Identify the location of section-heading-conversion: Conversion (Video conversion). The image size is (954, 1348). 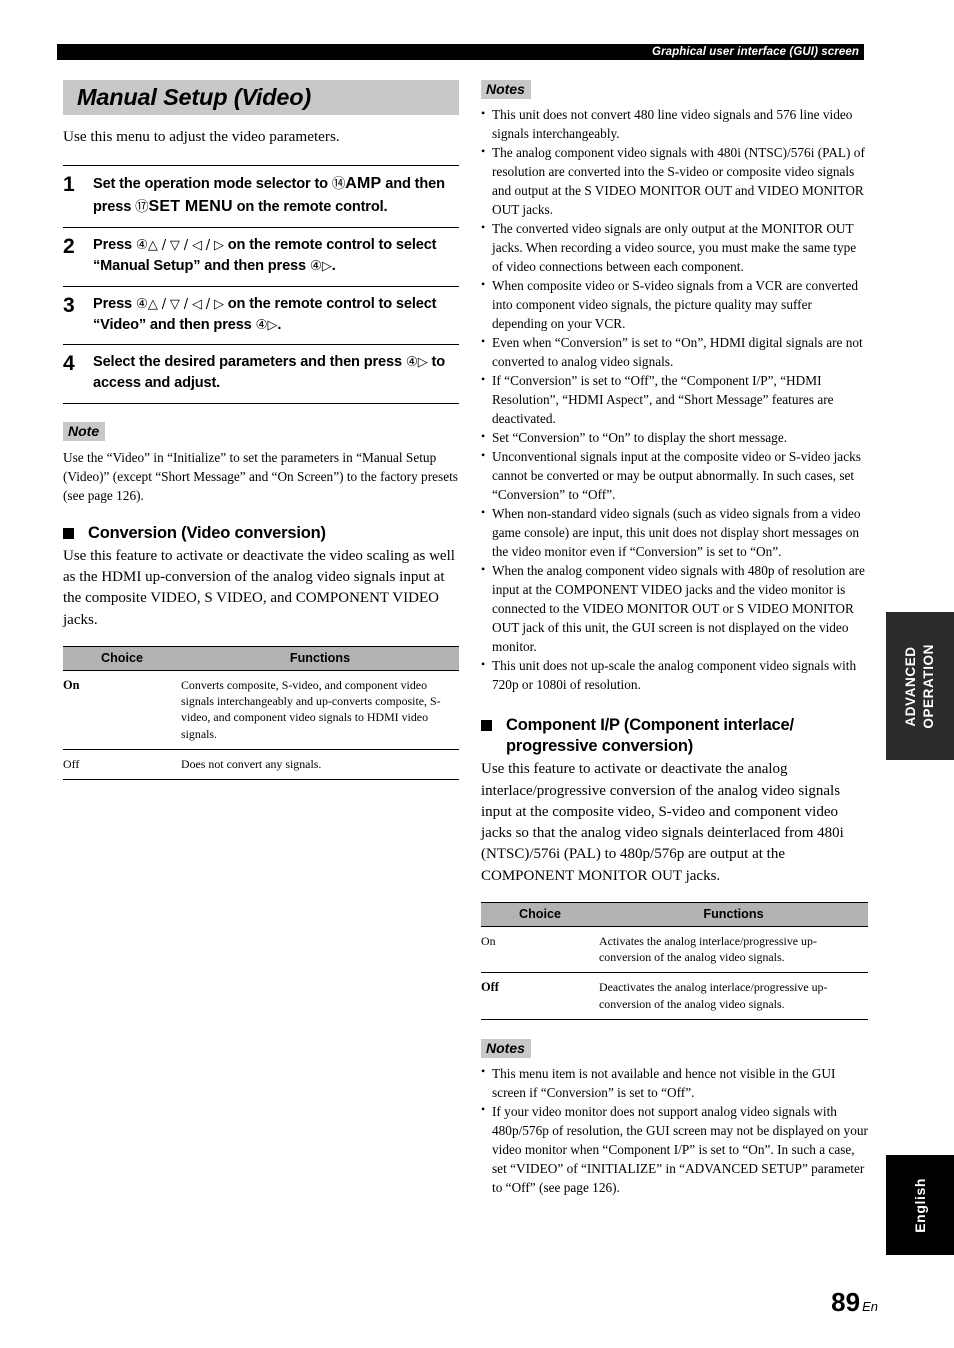
(261, 533).